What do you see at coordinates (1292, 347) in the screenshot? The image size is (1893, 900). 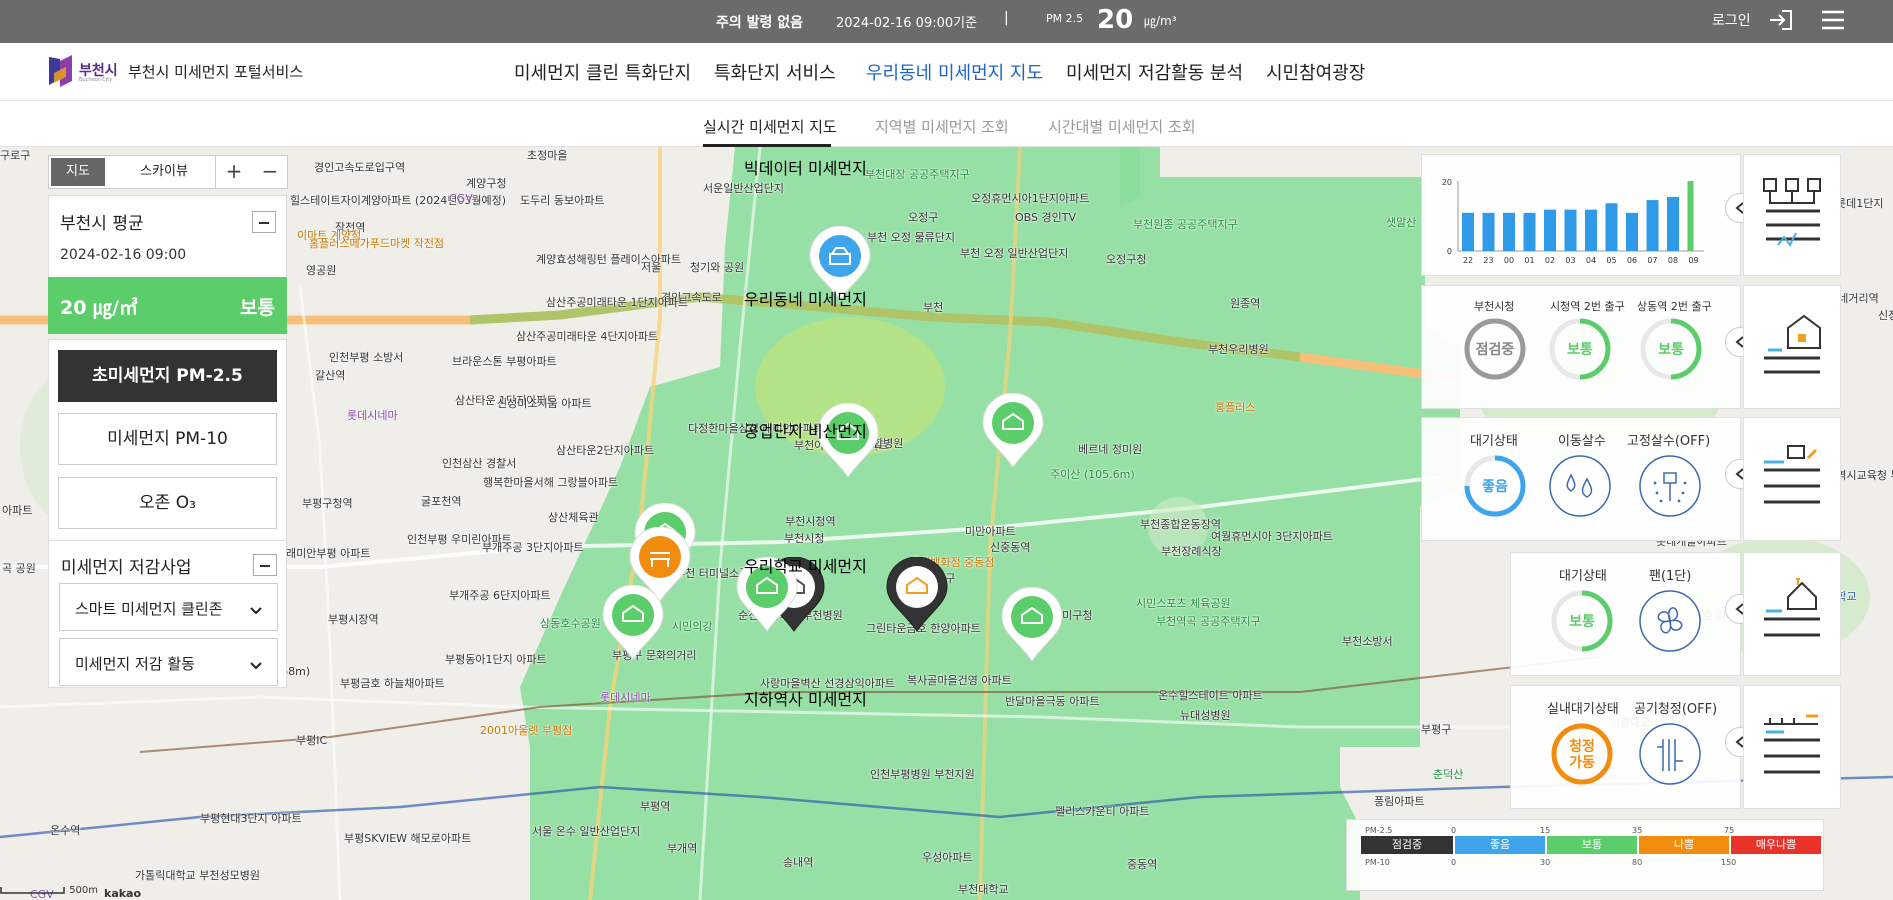 I see `neighborhood-side-panel: 우리동네 미세먼지` at bounding box center [1292, 347].